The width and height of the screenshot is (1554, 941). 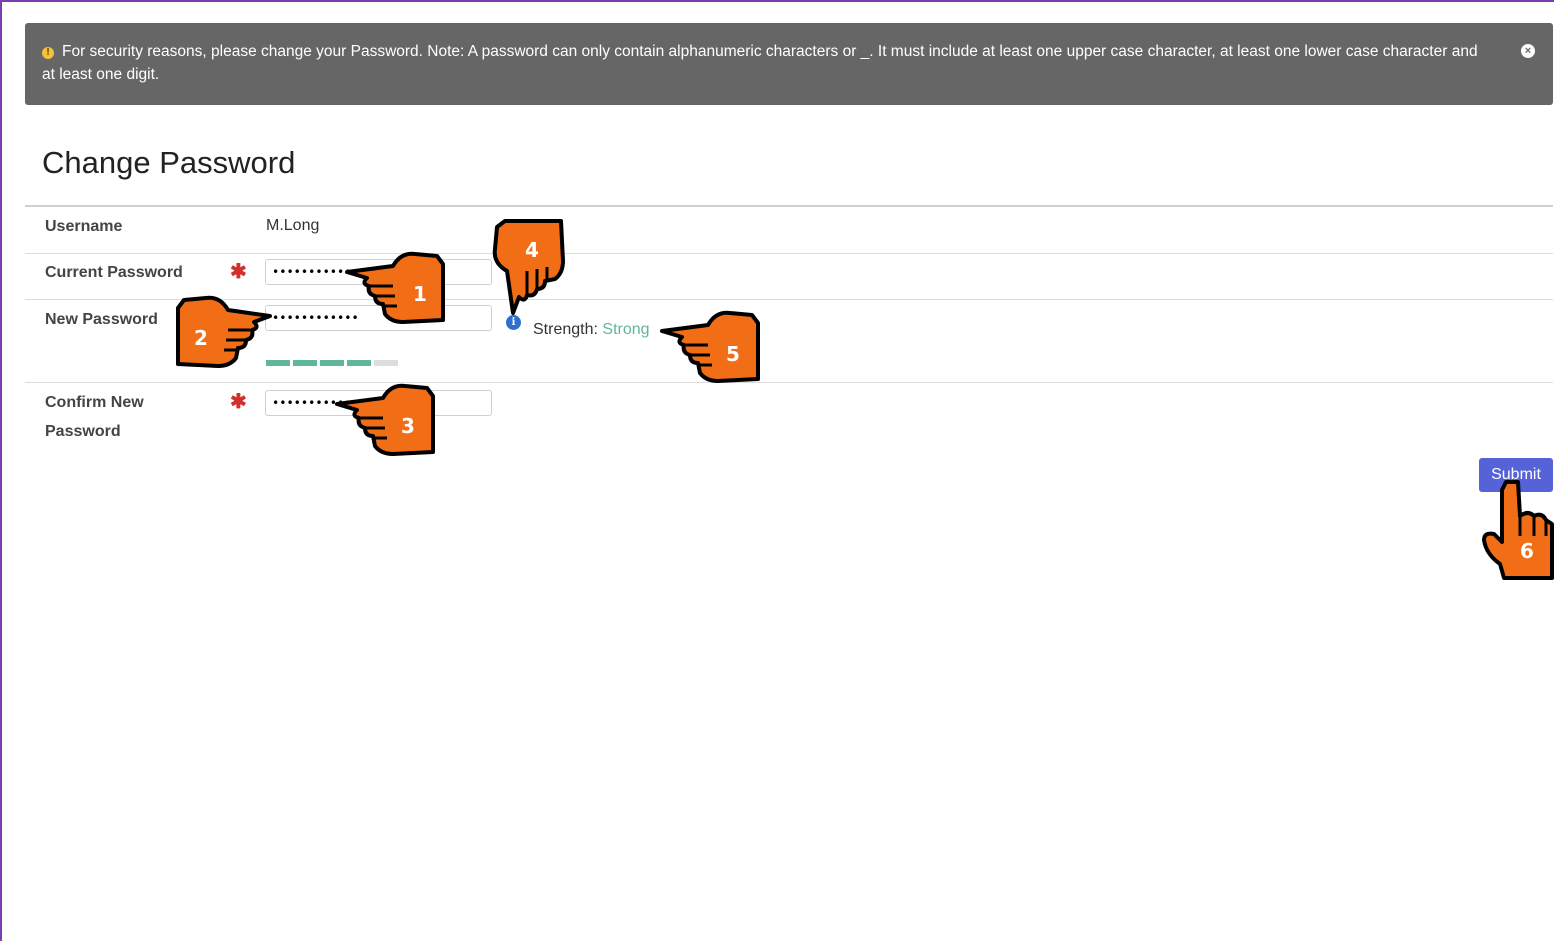 I want to click on warning-icon: !, so click(x=48, y=53).